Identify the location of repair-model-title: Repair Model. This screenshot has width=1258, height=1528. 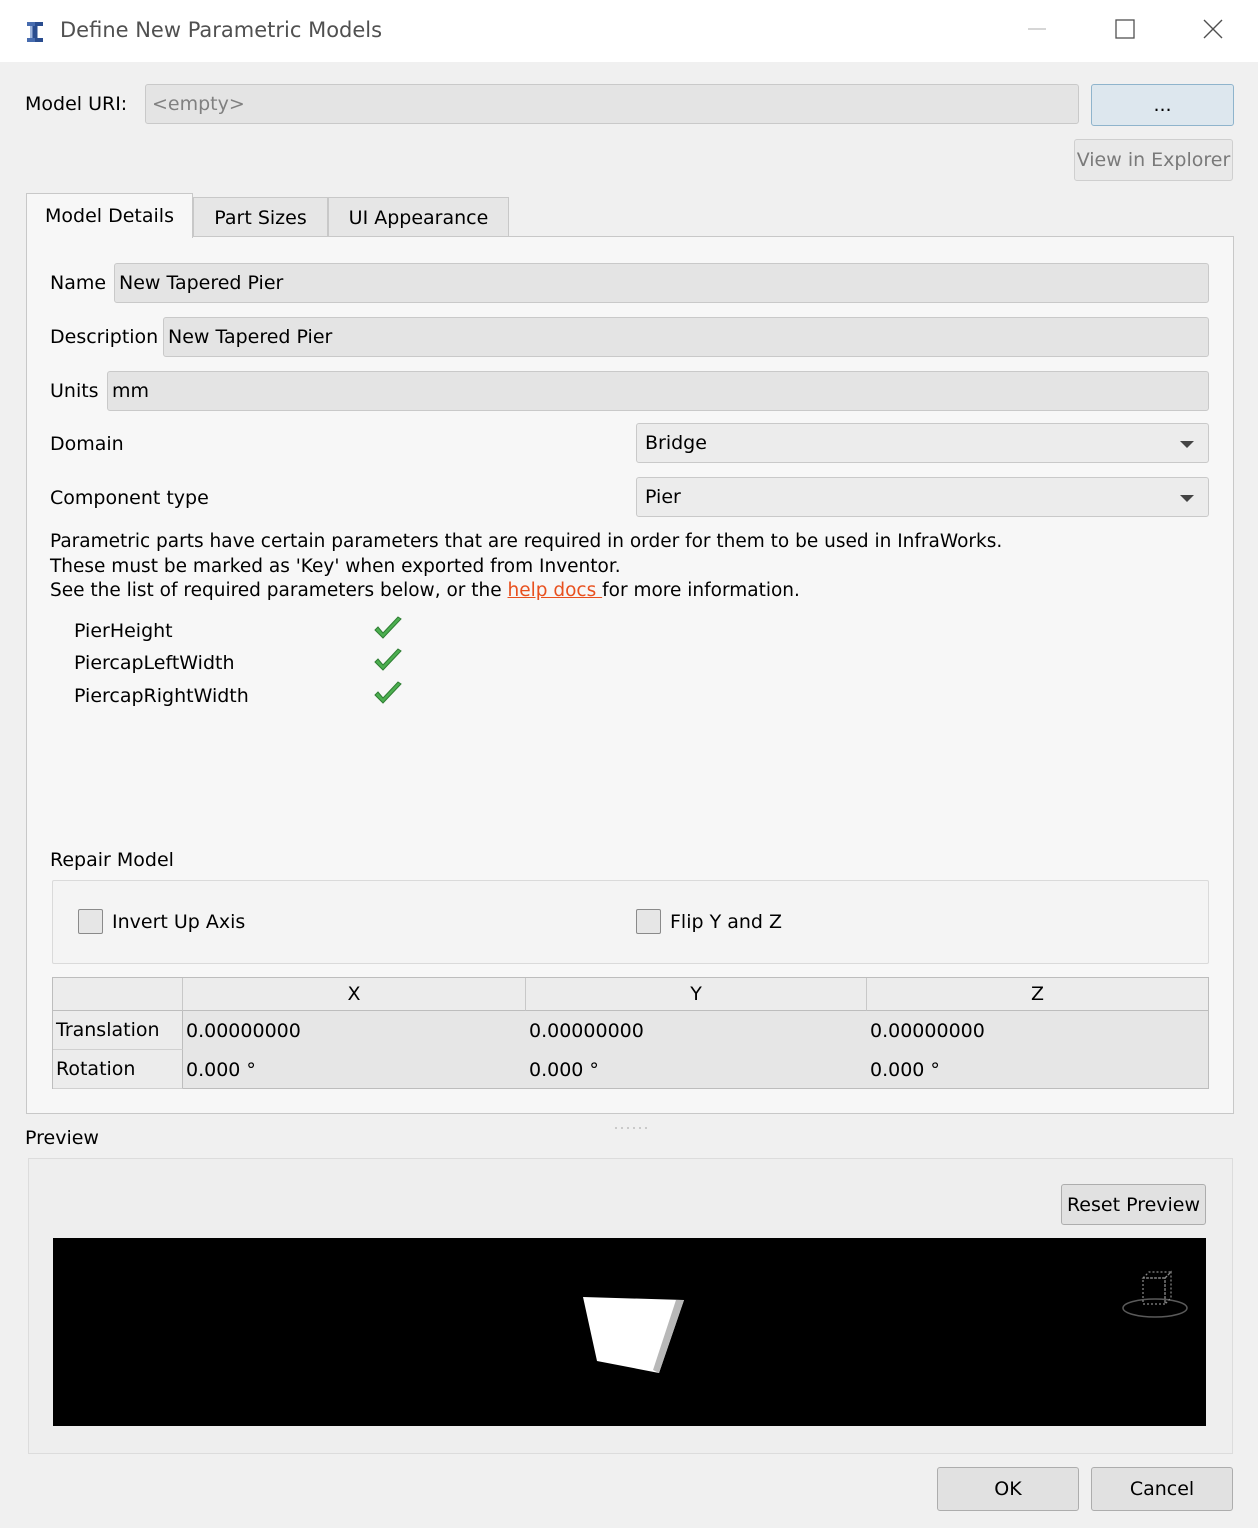
(112, 860).